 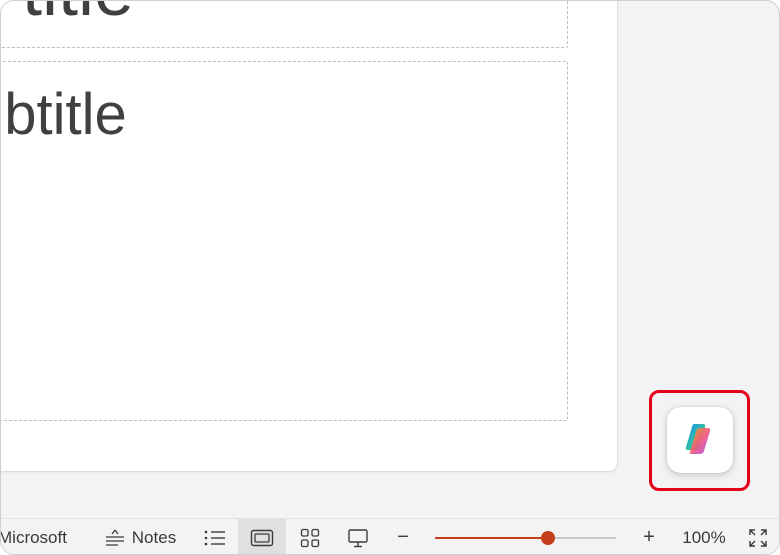 I want to click on presentation-icon, so click(x=358, y=538).